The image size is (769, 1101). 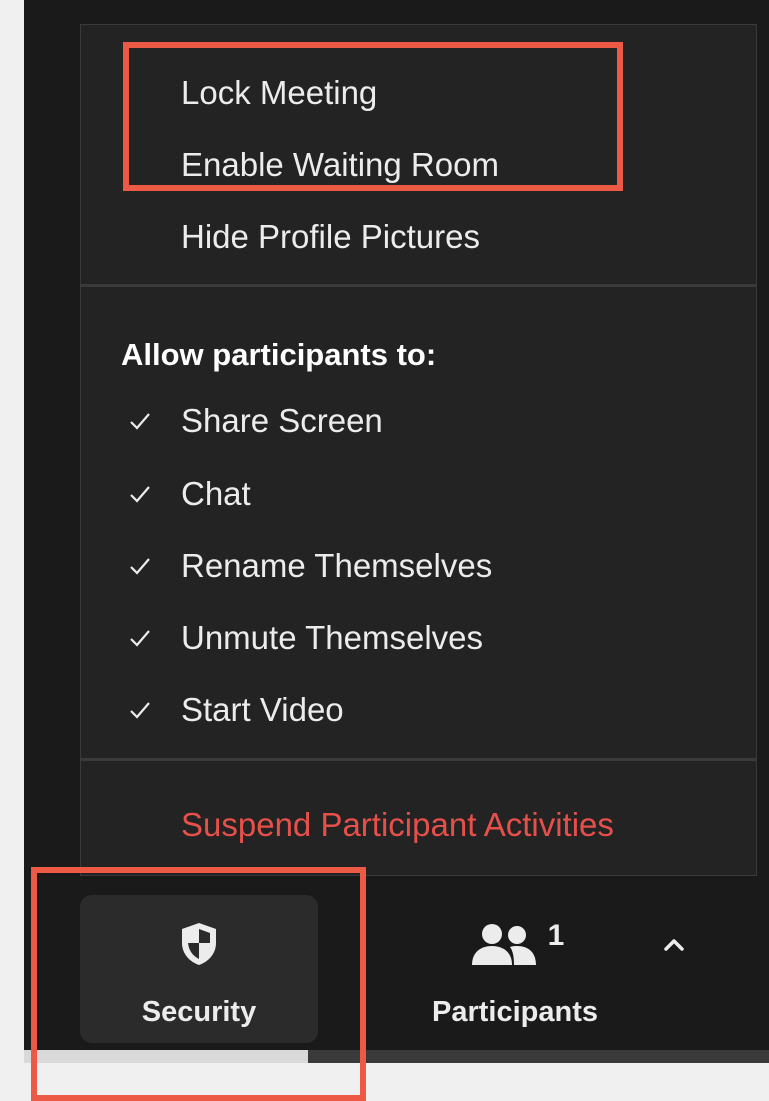 I want to click on start-video-item: Start Video, so click(x=236, y=710).